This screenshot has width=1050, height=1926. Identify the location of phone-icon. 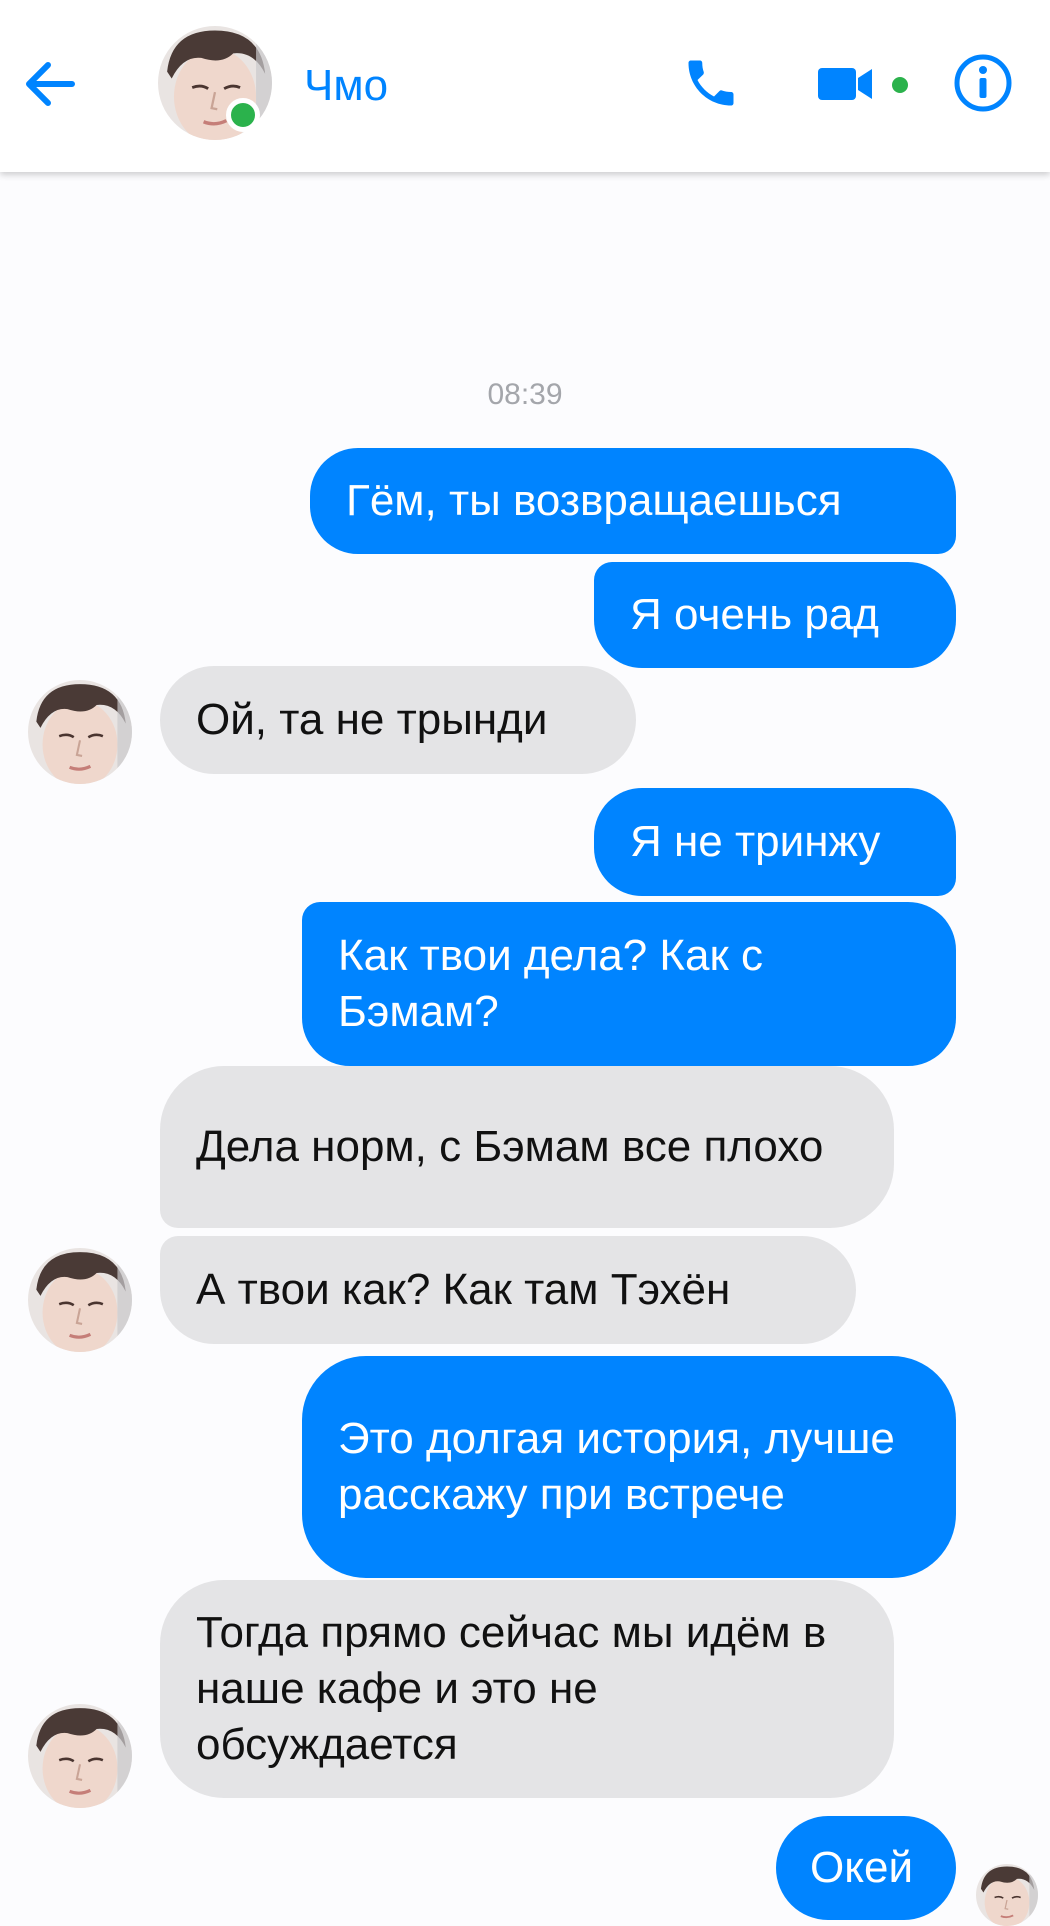
(711, 85).